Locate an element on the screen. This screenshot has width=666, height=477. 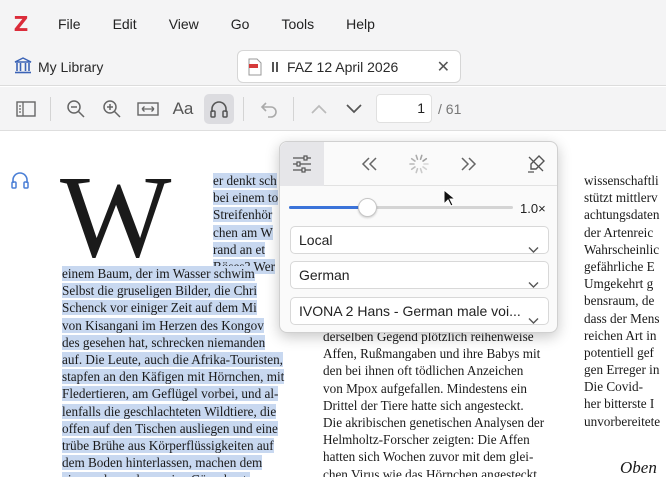
text-line: einem Baum, der im Wasser schwim is located at coordinates (158, 273).